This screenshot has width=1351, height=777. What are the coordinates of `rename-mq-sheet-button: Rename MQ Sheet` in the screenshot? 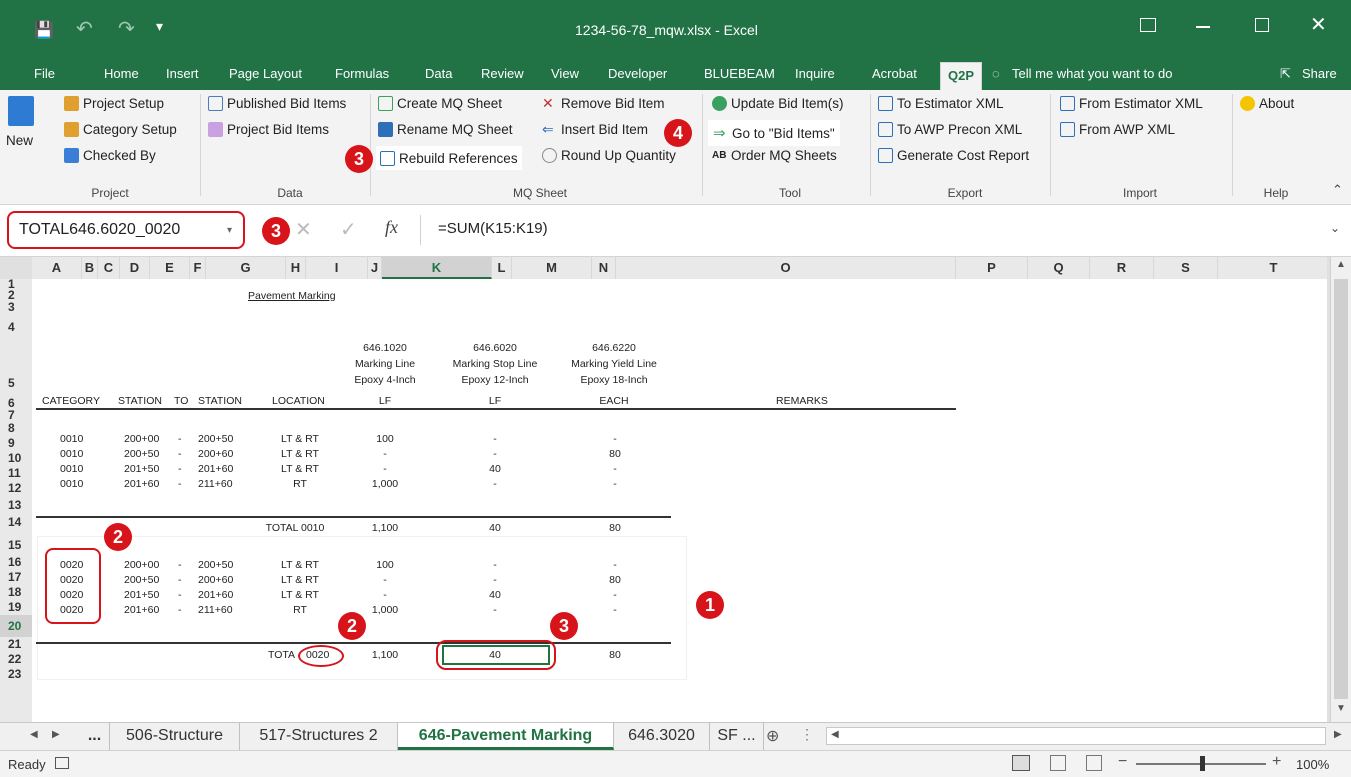 It's located at (445, 129).